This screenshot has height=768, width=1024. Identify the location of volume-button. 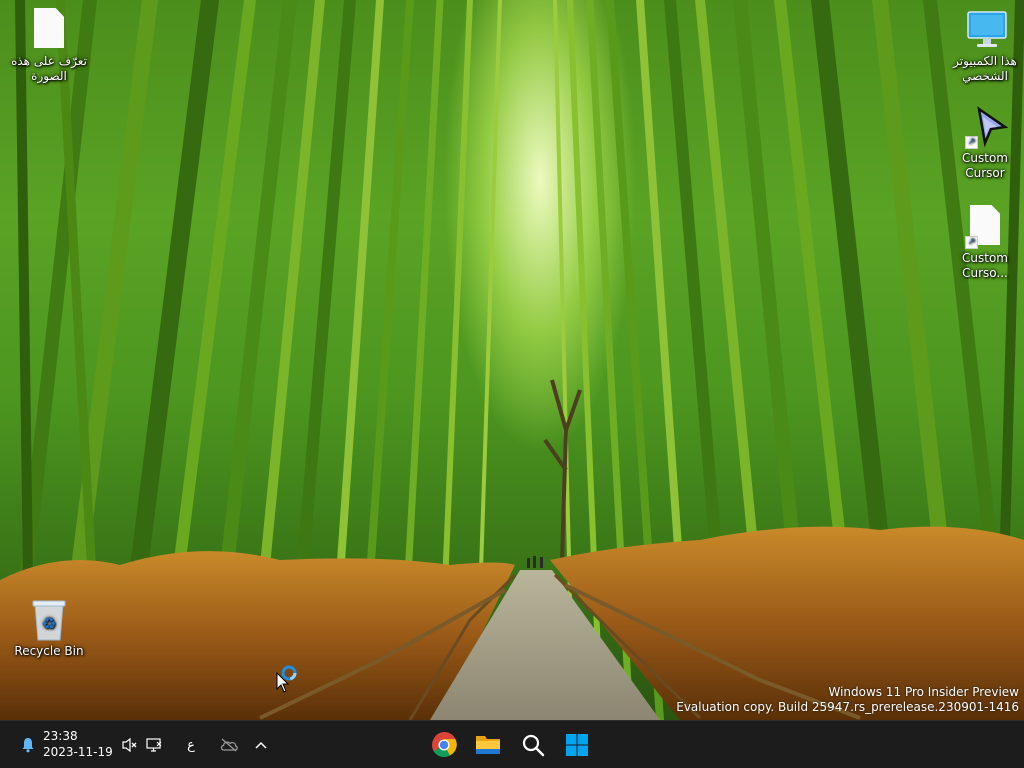
(130, 745).